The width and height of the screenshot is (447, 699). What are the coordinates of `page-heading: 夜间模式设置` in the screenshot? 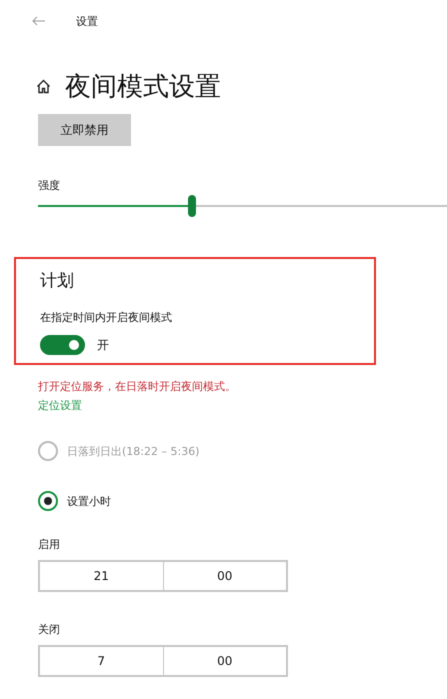 It's located at (143, 87).